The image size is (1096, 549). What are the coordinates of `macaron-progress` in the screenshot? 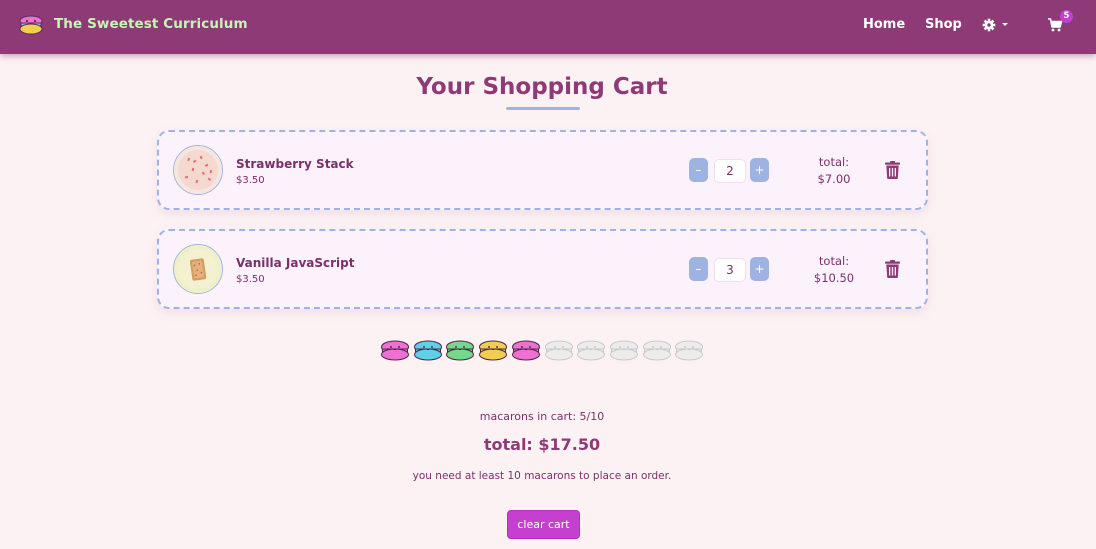 It's located at (545, 351).